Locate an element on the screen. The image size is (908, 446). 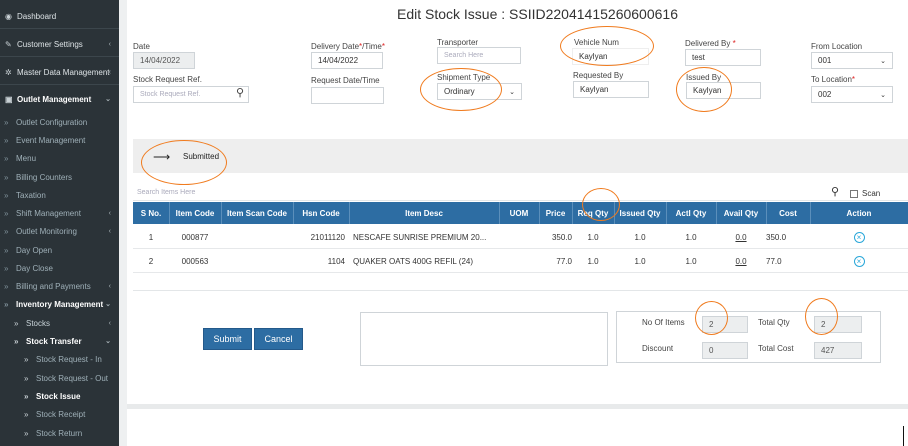
sidebar-item-customer-settings: ✎ Customer Settings ‹ is located at coordinates (59, 44).